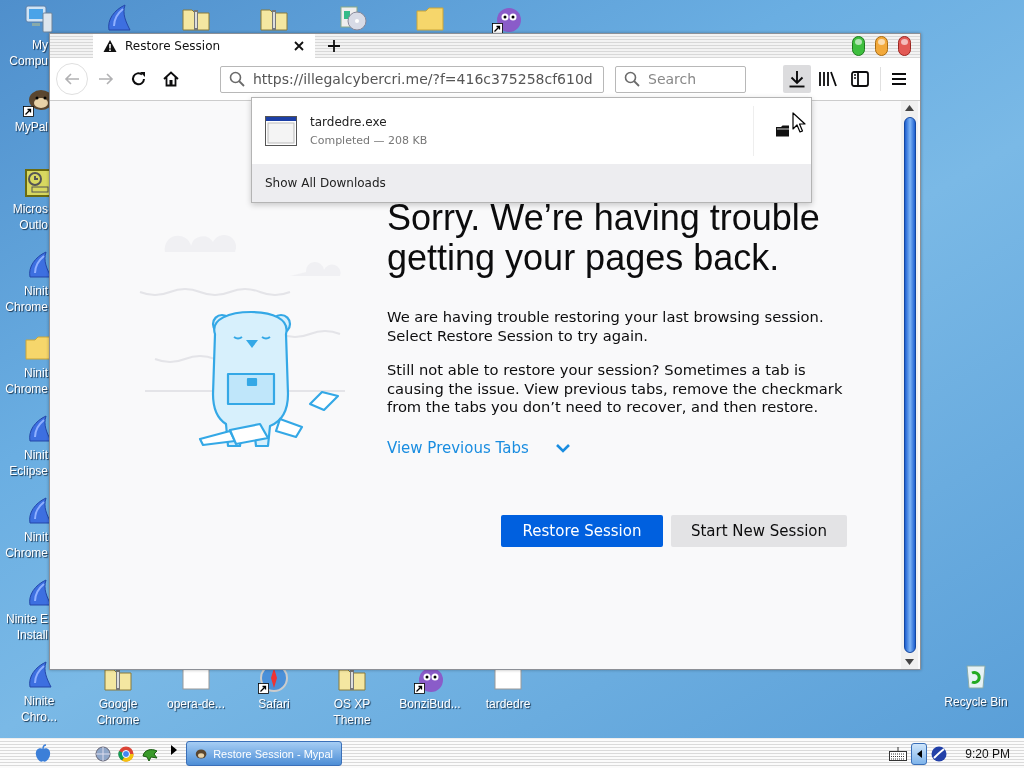 Image resolution: width=1024 pixels, height=768 pixels. Describe the element at coordinates (976, 702) in the screenshot. I see `desktop-icon-label: Recycle Bin` at that location.